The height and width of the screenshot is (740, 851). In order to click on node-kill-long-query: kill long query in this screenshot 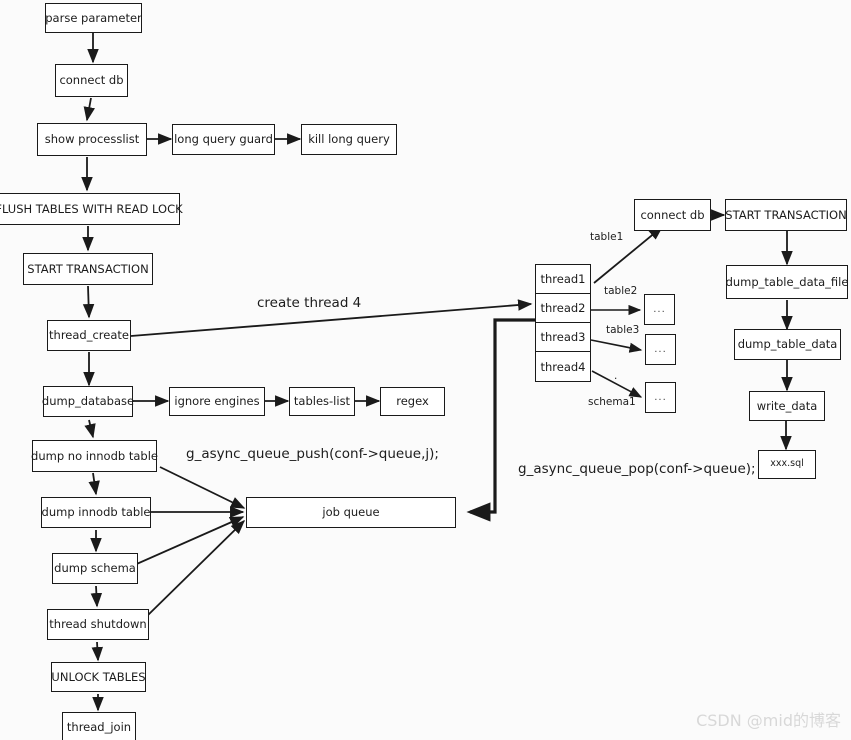, I will do `click(349, 139)`.